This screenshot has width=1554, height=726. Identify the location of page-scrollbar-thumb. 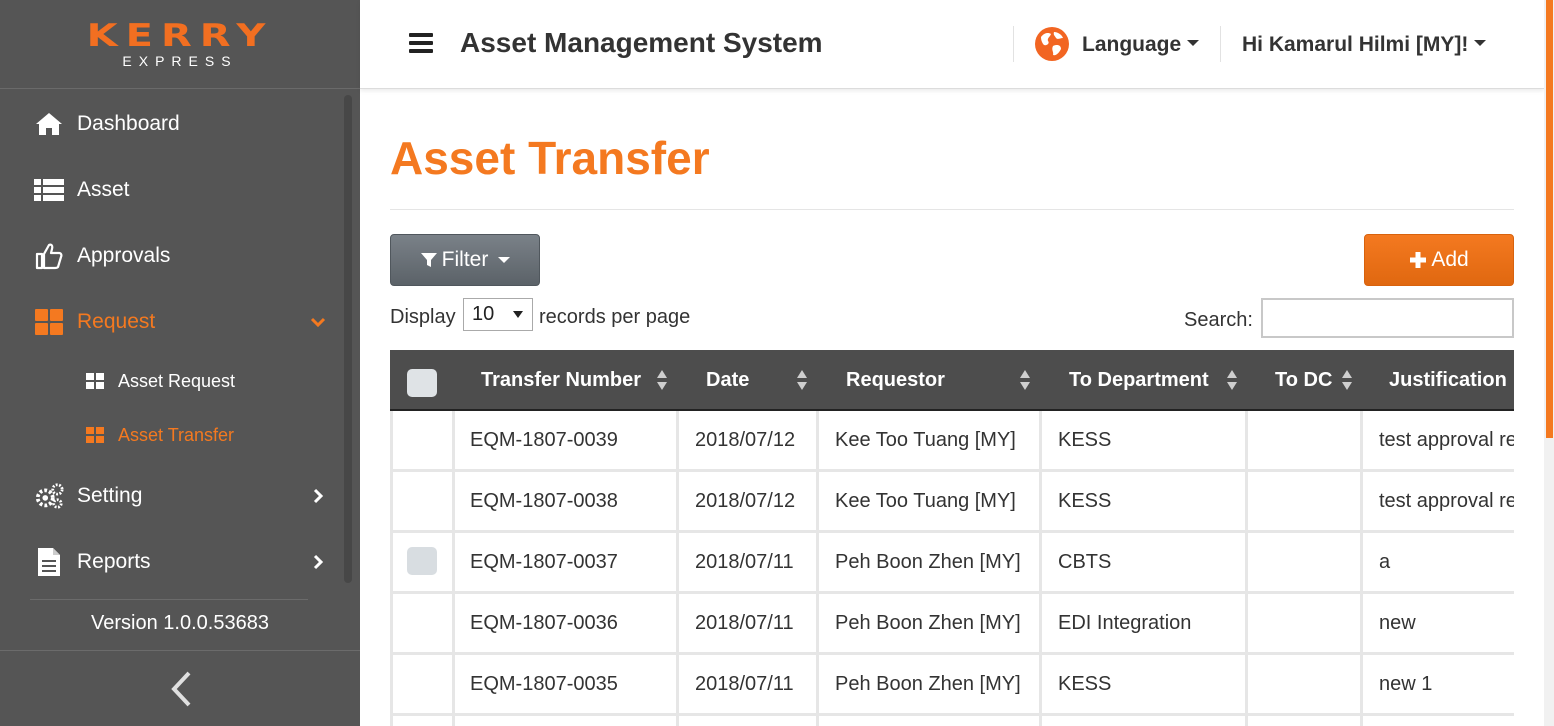
(1549, 219).